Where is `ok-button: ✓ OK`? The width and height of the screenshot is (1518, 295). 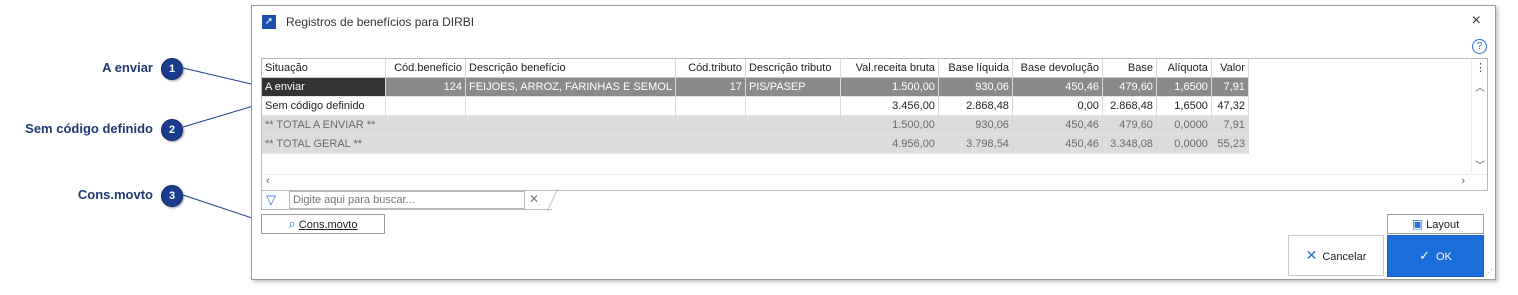
ok-button: ✓ OK is located at coordinates (1435, 256).